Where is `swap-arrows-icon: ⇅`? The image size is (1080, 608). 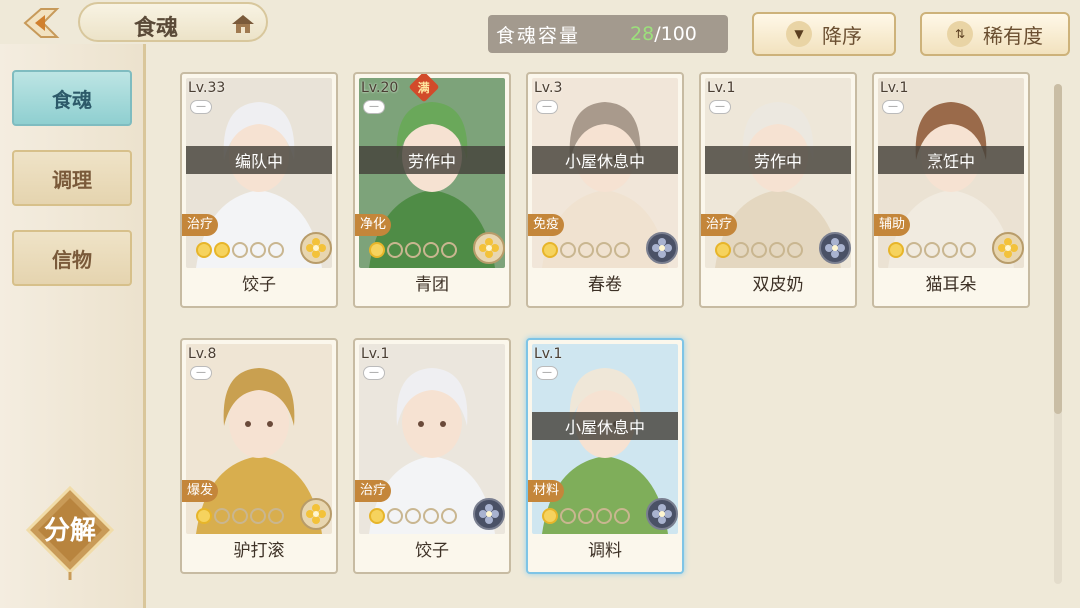 swap-arrows-icon: ⇅ is located at coordinates (960, 34).